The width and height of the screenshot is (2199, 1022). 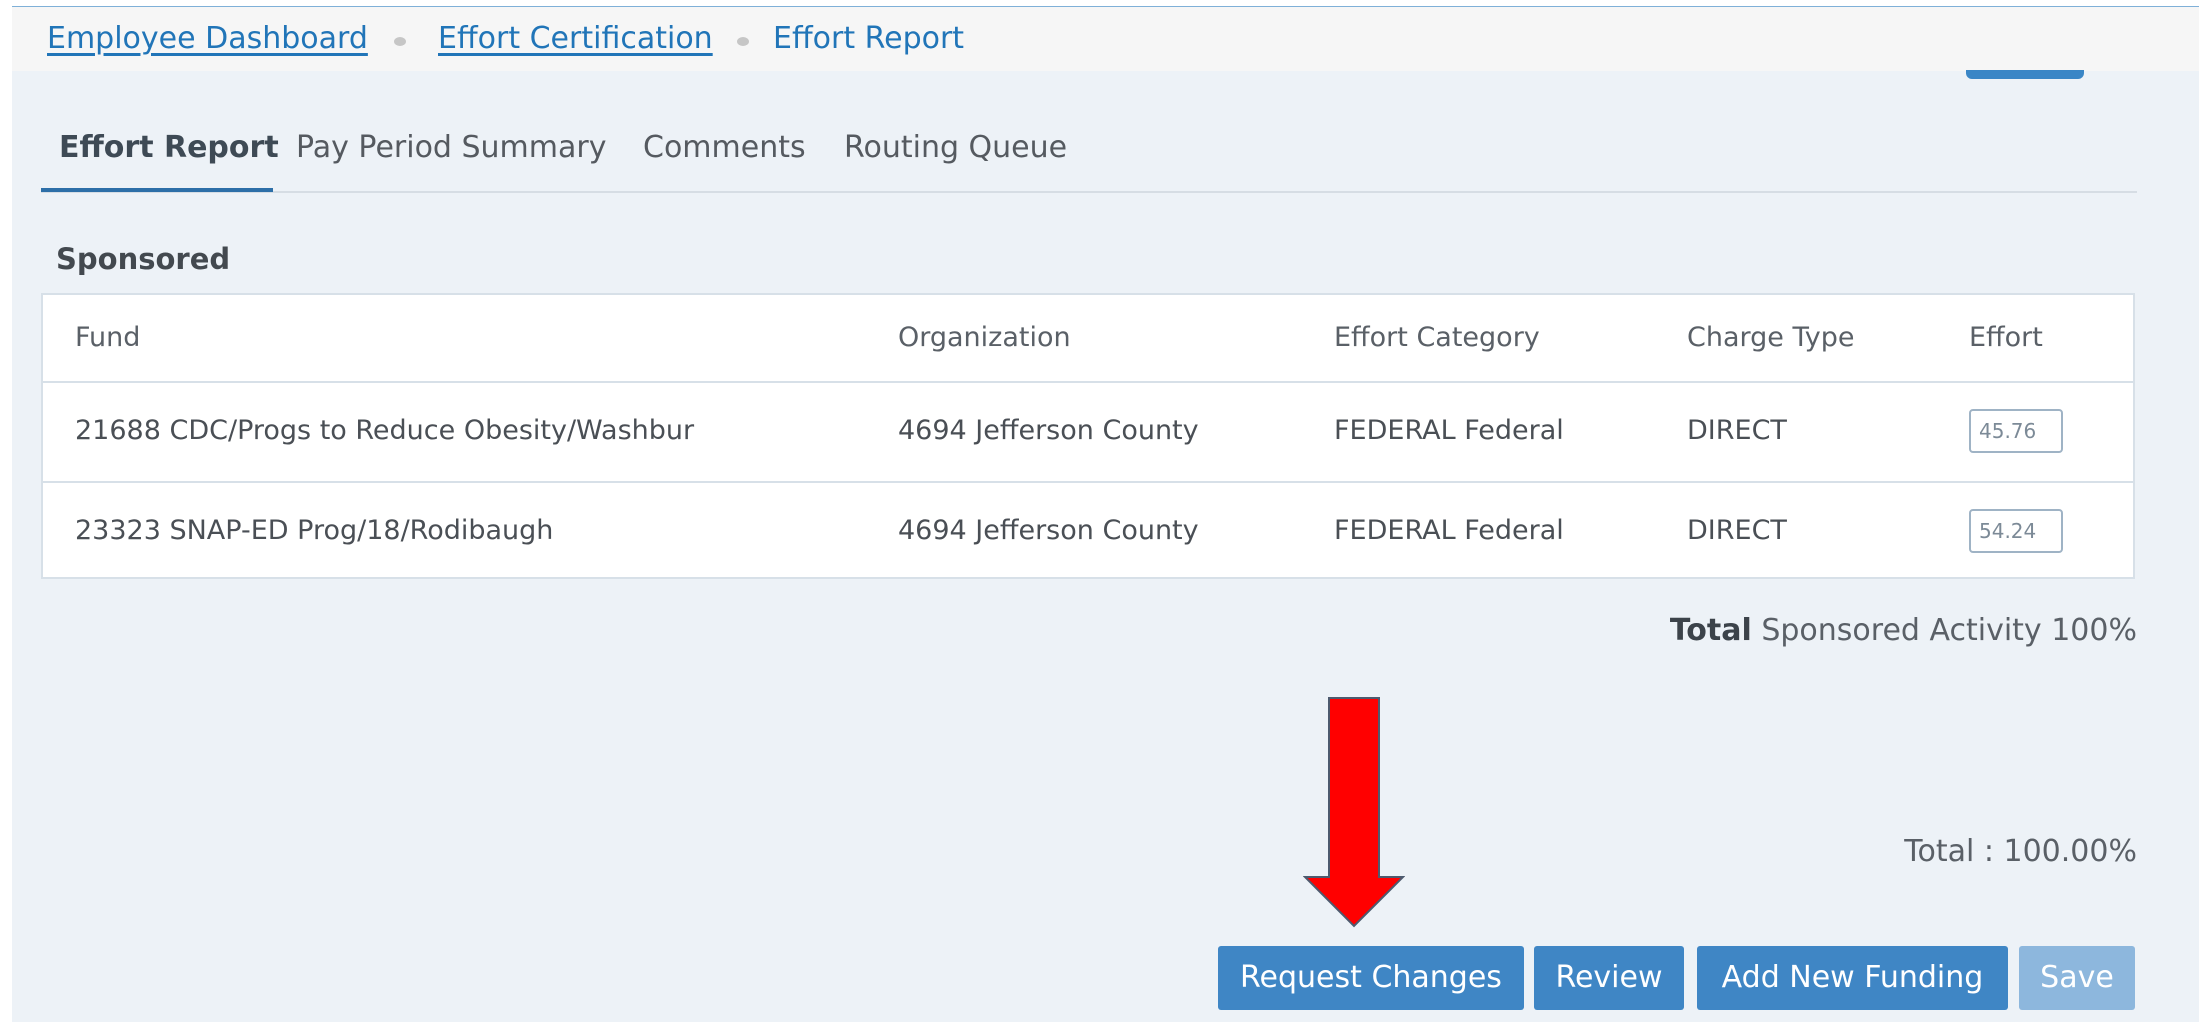 I want to click on sponsored-activity-text: Sponsored Activity 100%, so click(x=1949, y=630).